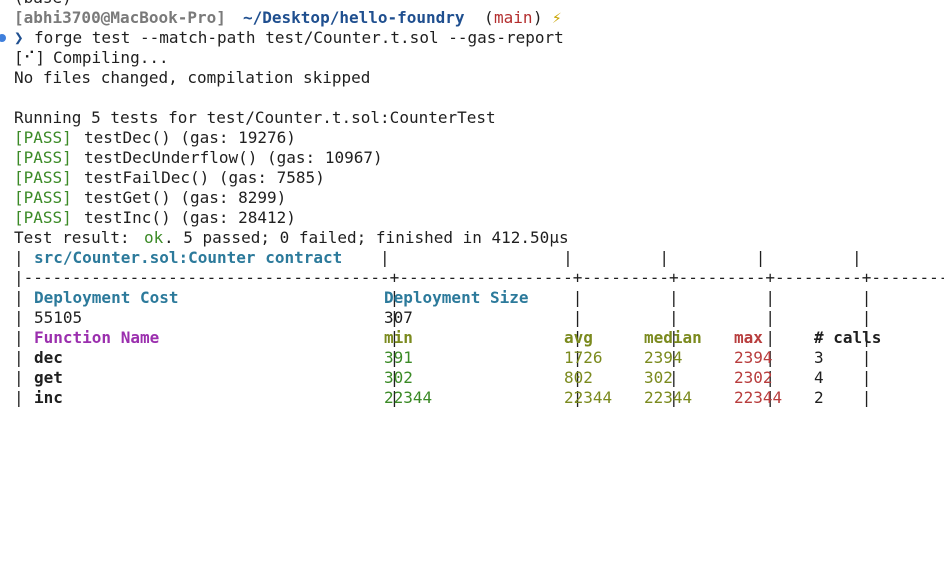  Describe the element at coordinates (673, 337) in the screenshot. I see `header-median: median` at that location.